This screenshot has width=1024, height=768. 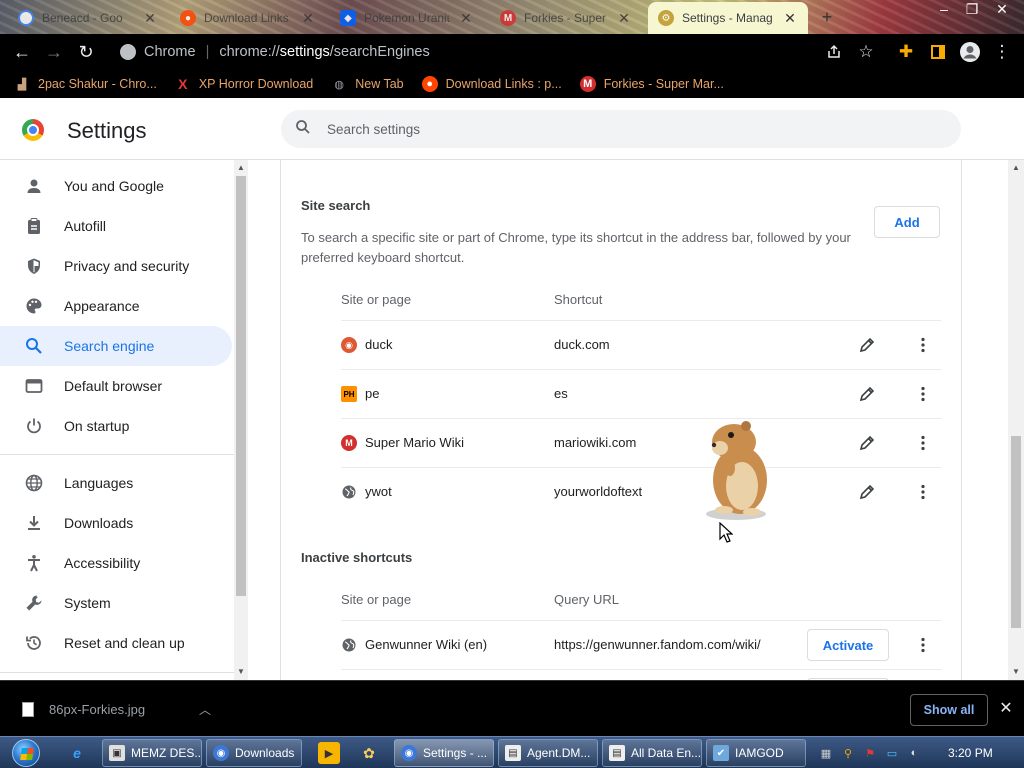 What do you see at coordinates (914, 753) in the screenshot?
I see `tray-volume-icon: ◐` at bounding box center [914, 753].